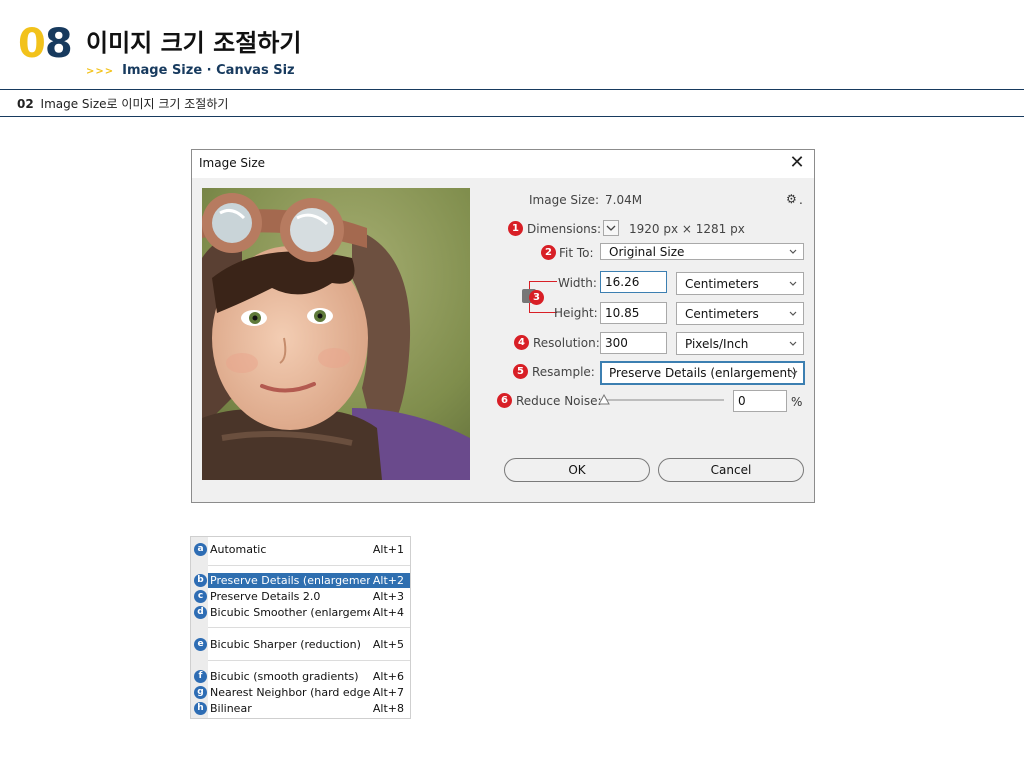 This screenshot has width=1024, height=768. What do you see at coordinates (702, 251) in the screenshot?
I see `fit-to-select: Original Size` at bounding box center [702, 251].